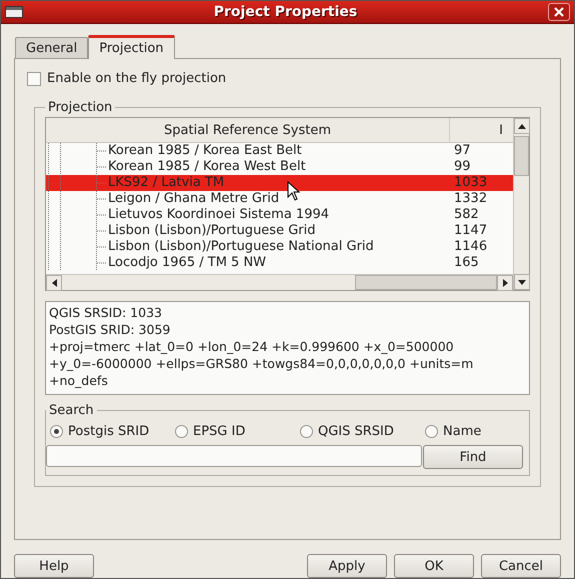 Image resolution: width=575 pixels, height=579 pixels. What do you see at coordinates (248, 130) in the screenshot?
I see `column-header: Spatial Reference System` at bounding box center [248, 130].